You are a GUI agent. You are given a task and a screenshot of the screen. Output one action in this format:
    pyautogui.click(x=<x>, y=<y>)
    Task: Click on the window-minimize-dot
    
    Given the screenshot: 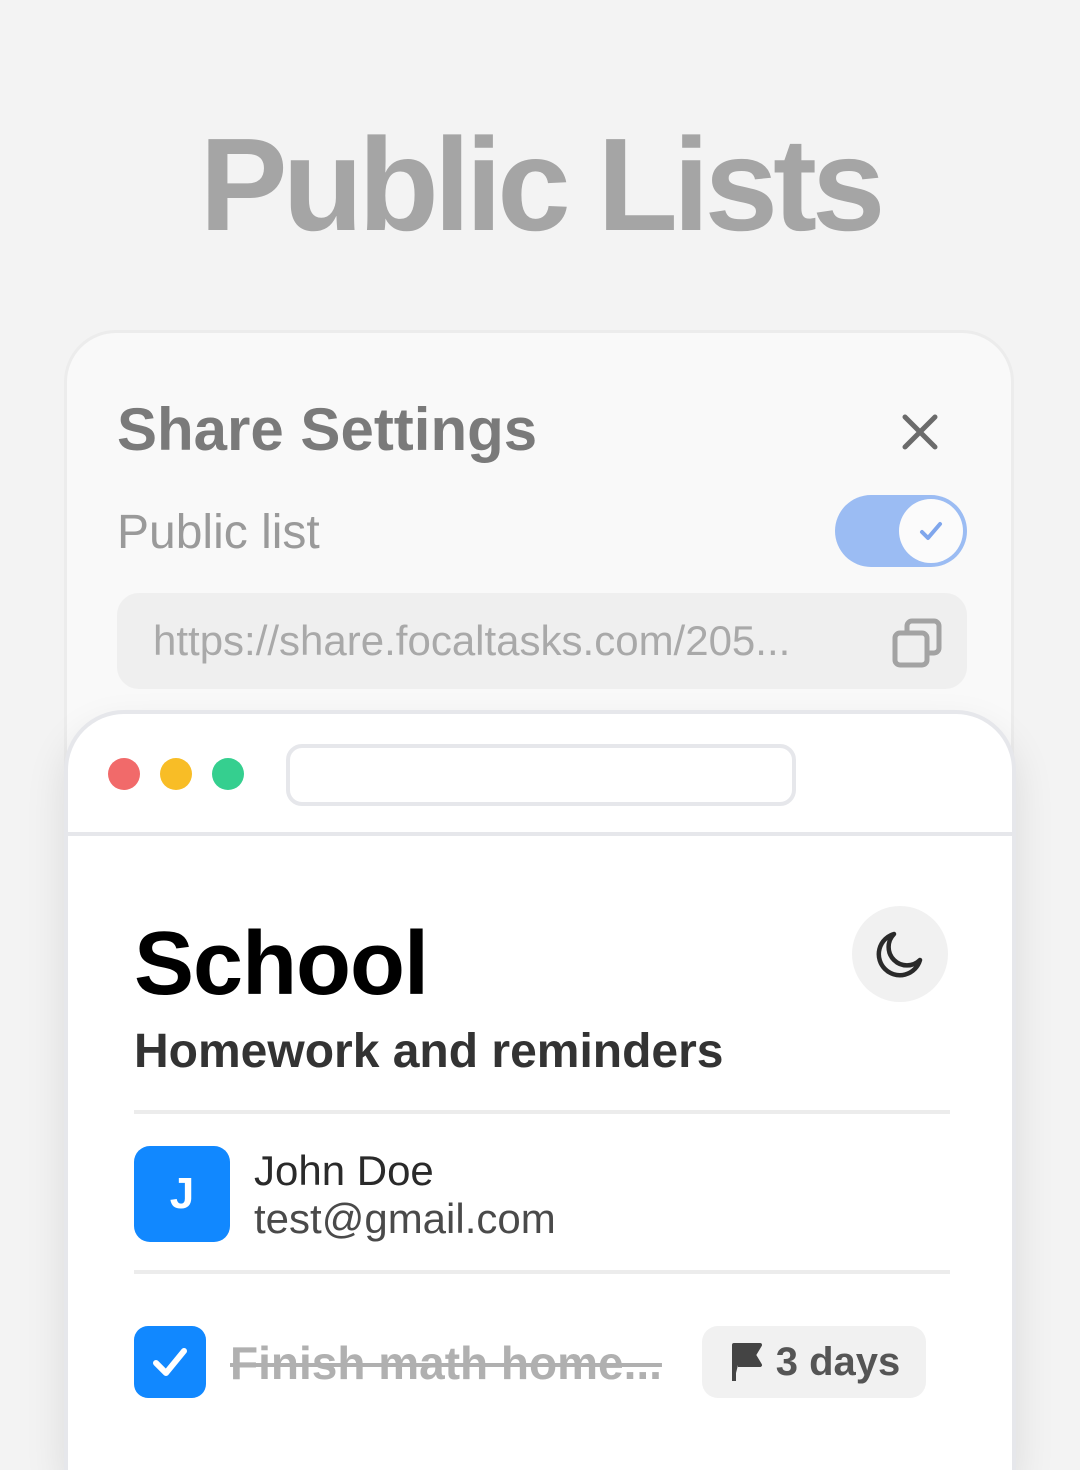 What is the action you would take?
    pyautogui.click(x=176, y=774)
    